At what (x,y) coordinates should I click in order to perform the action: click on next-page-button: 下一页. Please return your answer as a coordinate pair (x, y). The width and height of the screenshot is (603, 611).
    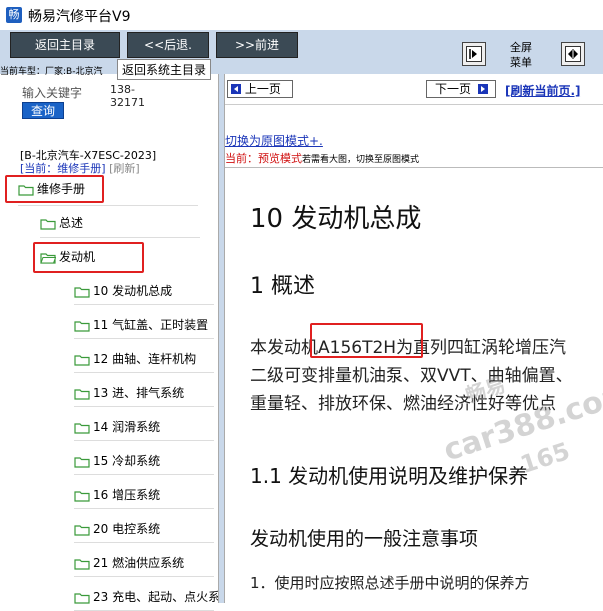
    Looking at the image, I should click on (461, 89).